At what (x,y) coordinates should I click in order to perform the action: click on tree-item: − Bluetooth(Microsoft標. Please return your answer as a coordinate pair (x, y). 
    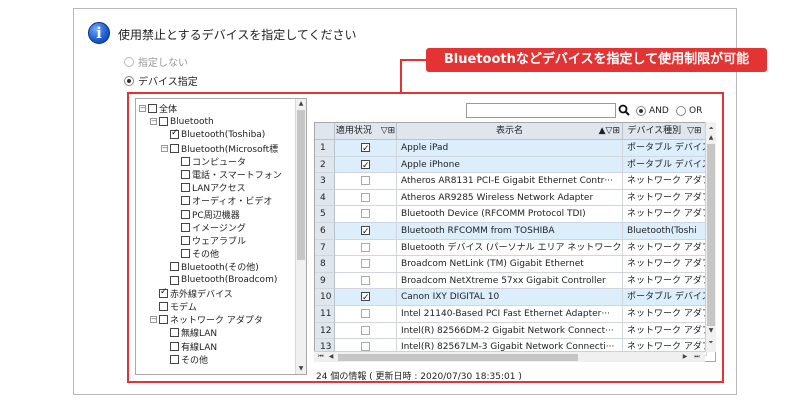
    Looking at the image, I should click on (219, 148).